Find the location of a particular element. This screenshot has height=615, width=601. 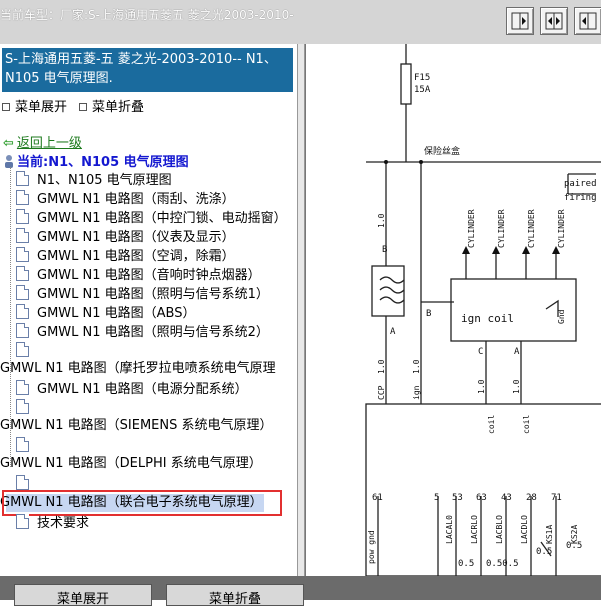

back-arrow-icon: ⇦ is located at coordinates (8, 143).